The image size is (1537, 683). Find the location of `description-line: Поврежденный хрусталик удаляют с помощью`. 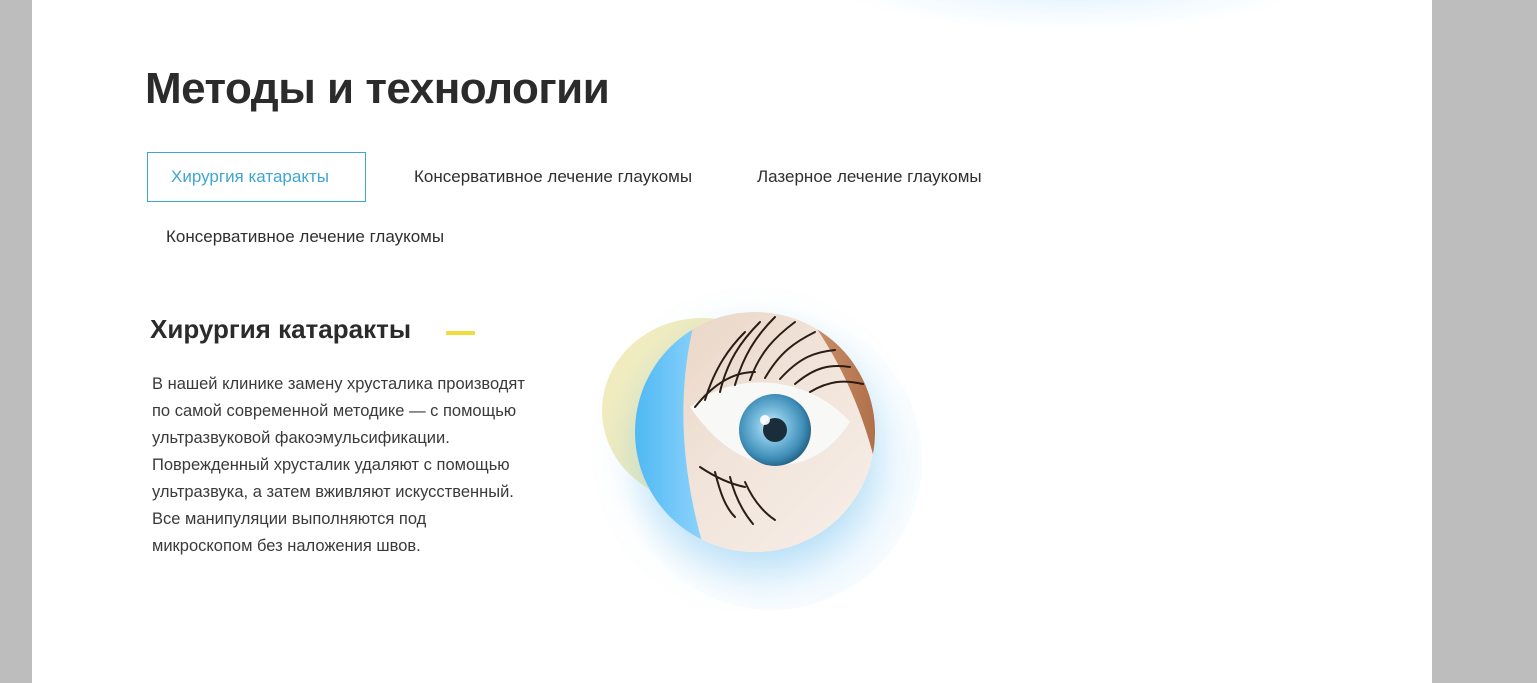

description-line: Поврежденный хрусталик удаляют с помощью is located at coordinates (331, 465).